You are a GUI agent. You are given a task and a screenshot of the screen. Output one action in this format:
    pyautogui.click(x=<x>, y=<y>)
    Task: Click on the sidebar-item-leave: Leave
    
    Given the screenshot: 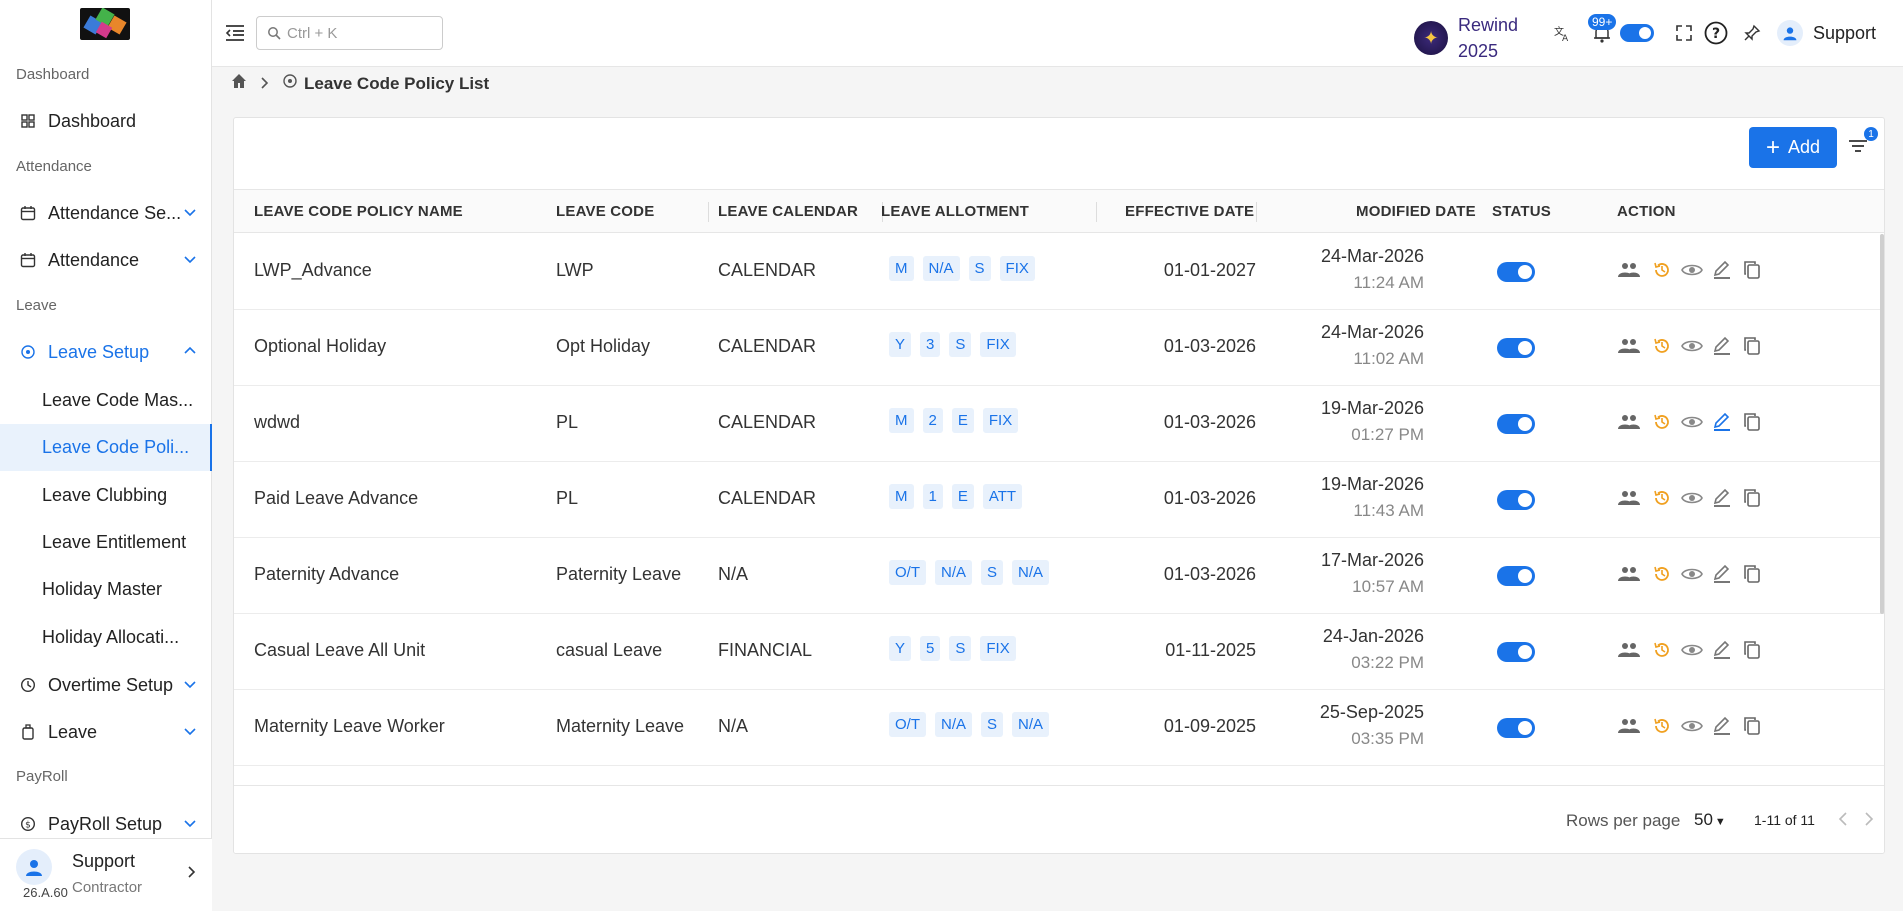 What is the action you would take?
    pyautogui.click(x=106, y=732)
    